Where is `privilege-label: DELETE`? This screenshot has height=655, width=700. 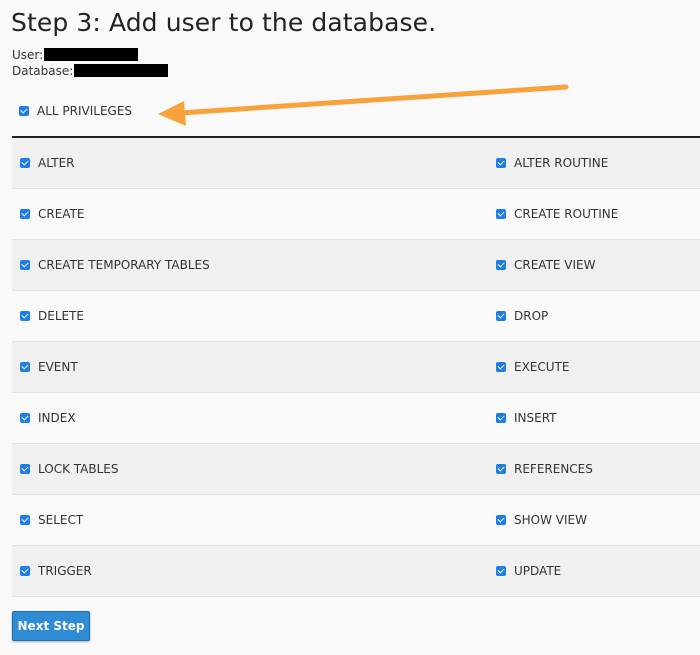
privilege-label: DELETE is located at coordinates (61, 316).